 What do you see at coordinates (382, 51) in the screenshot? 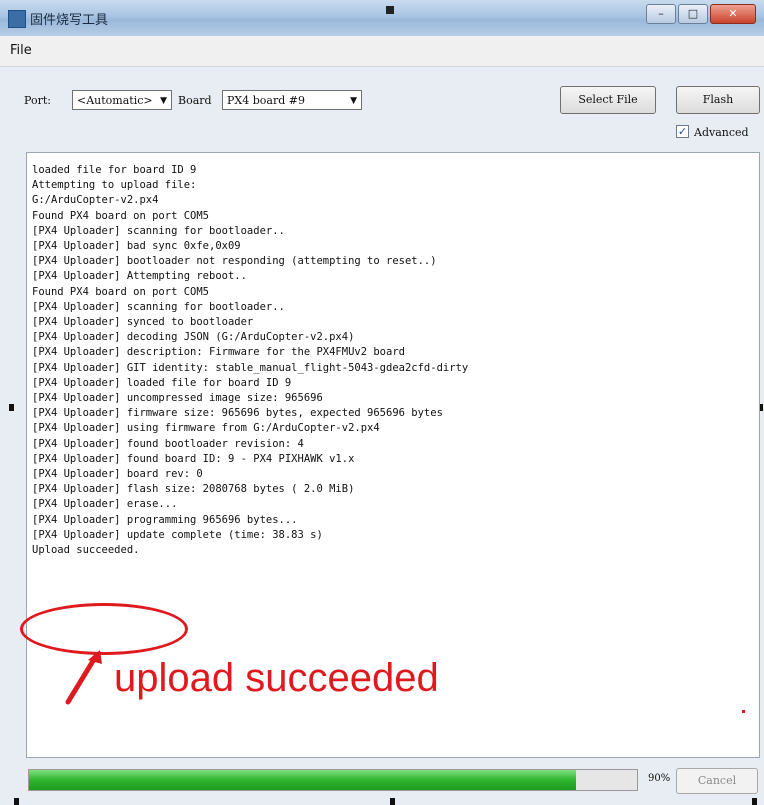
I see `menu-bar: File` at bounding box center [382, 51].